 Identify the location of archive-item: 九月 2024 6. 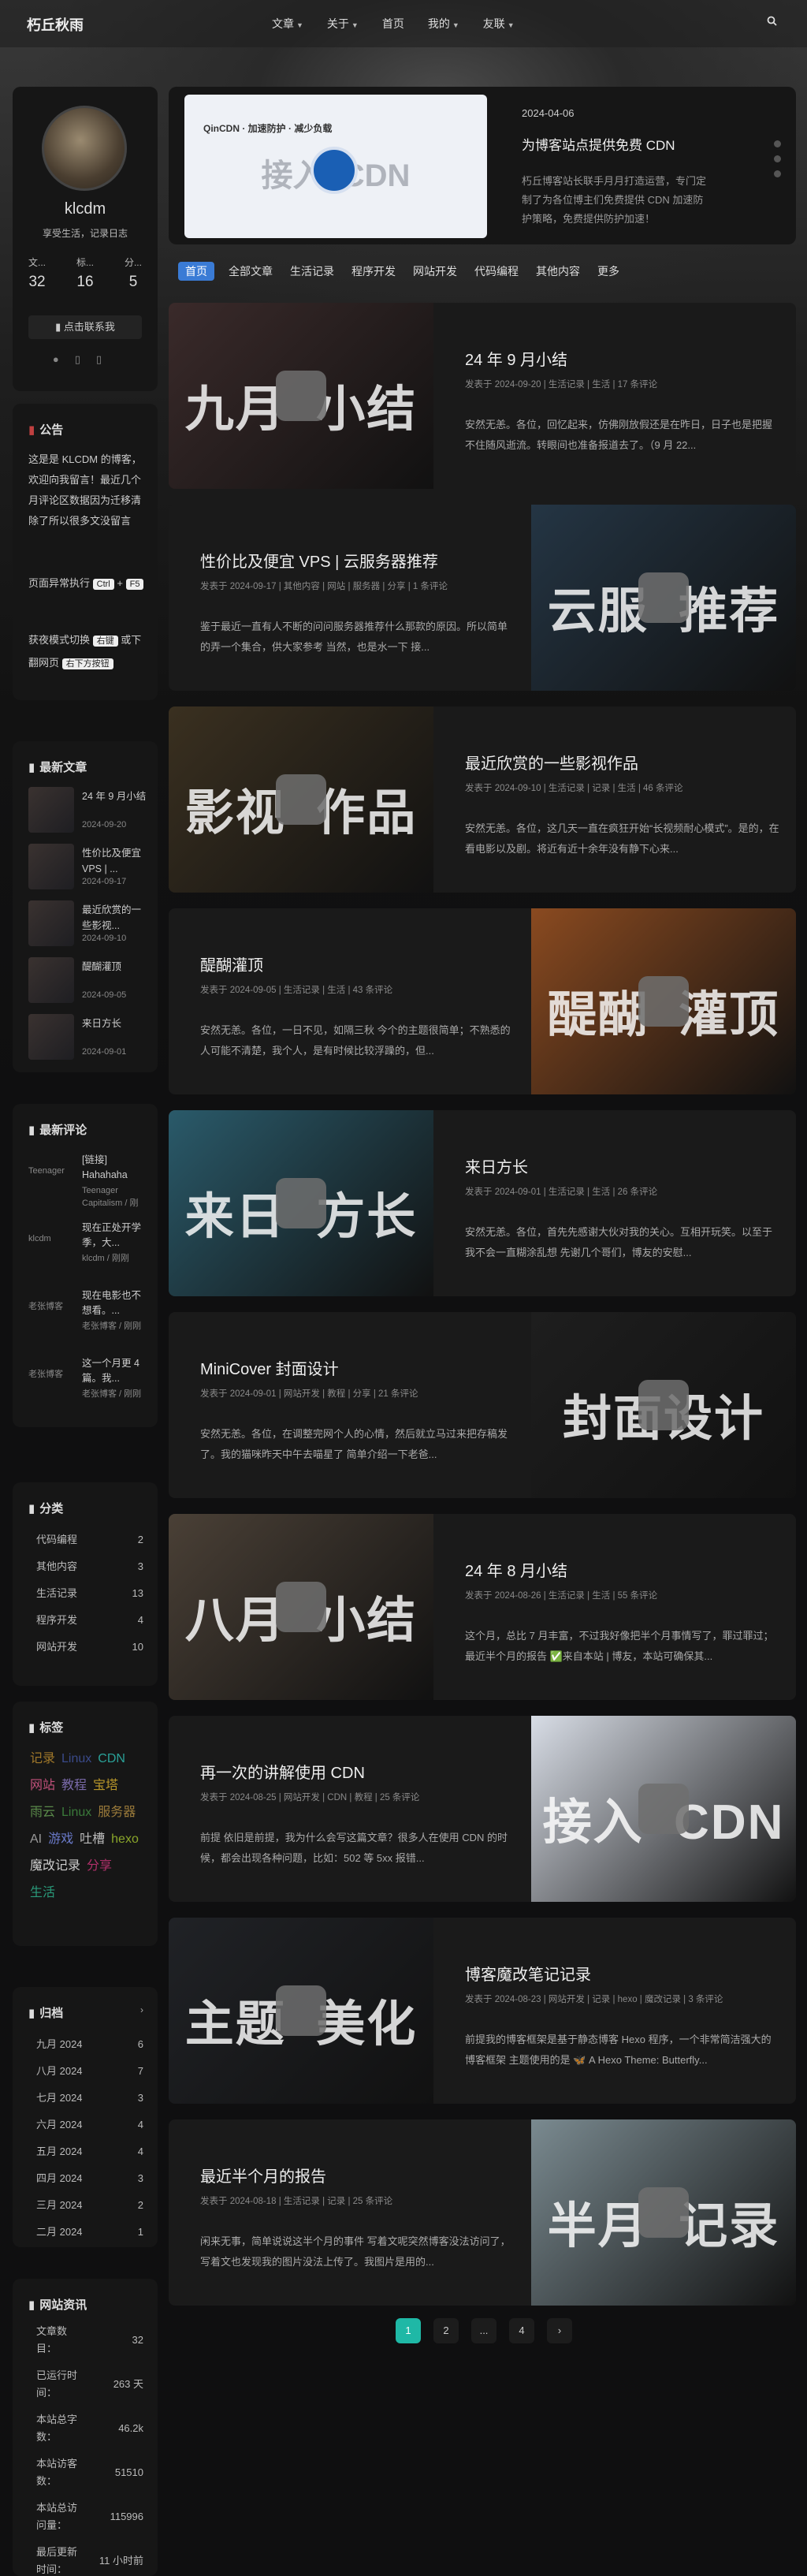
(89, 2045).